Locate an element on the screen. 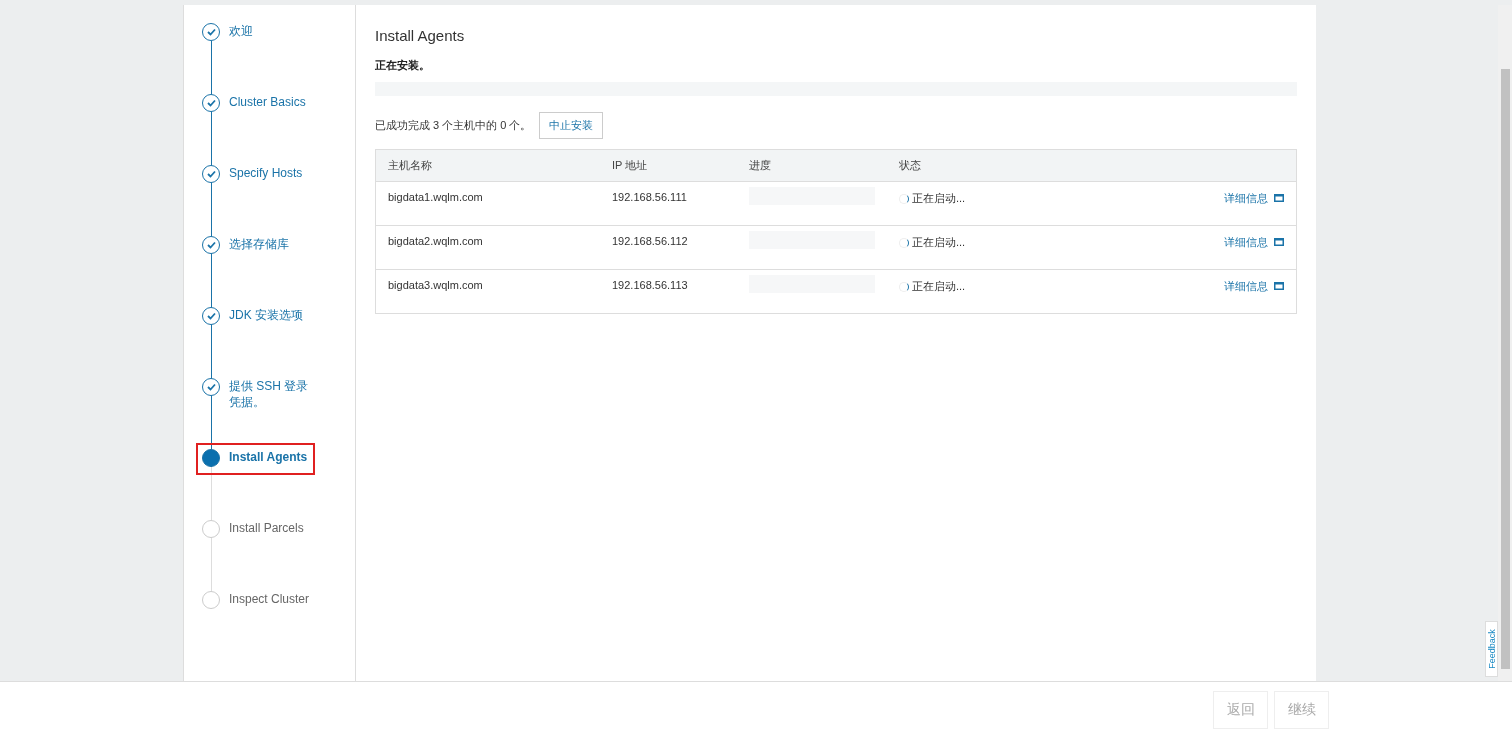  step-label: Cluster Basics is located at coordinates (274, 102).